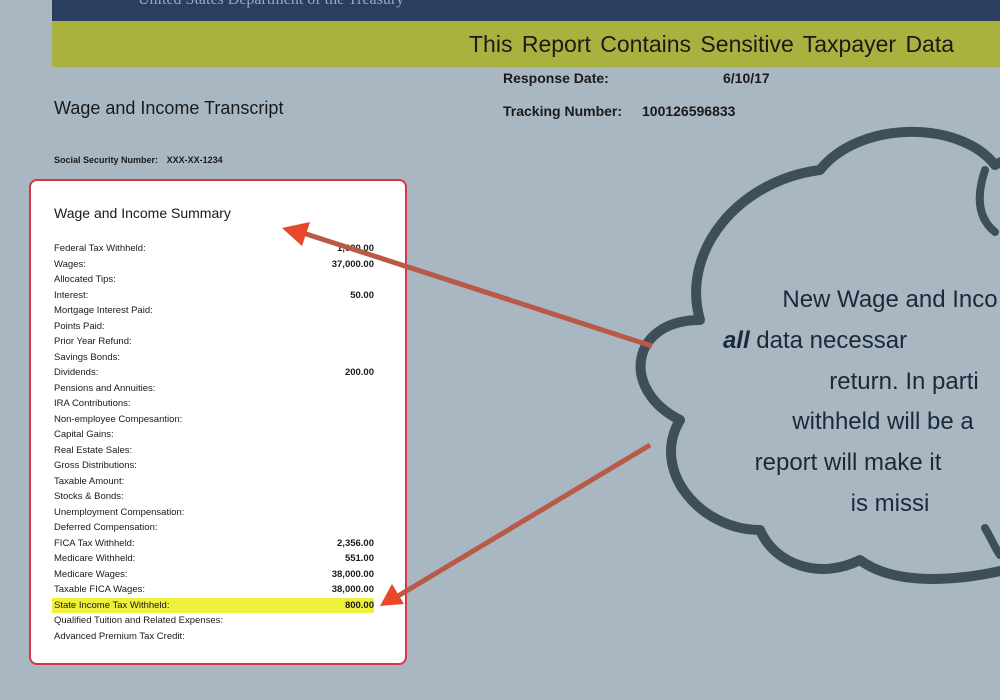  I want to click on arrow-to-state-tax, so click(524, 520).